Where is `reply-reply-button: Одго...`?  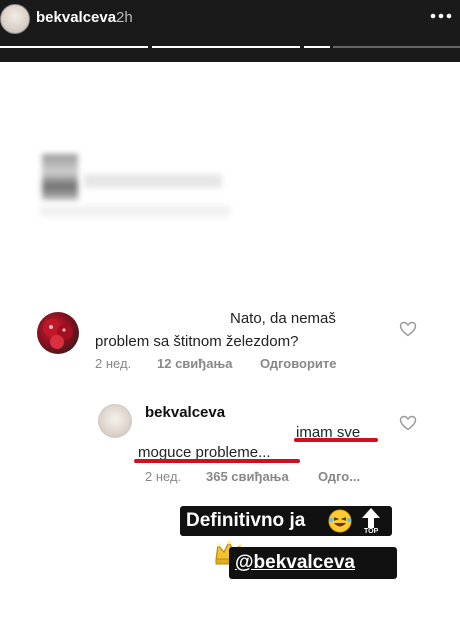
reply-reply-button: Одго... is located at coordinates (339, 476).